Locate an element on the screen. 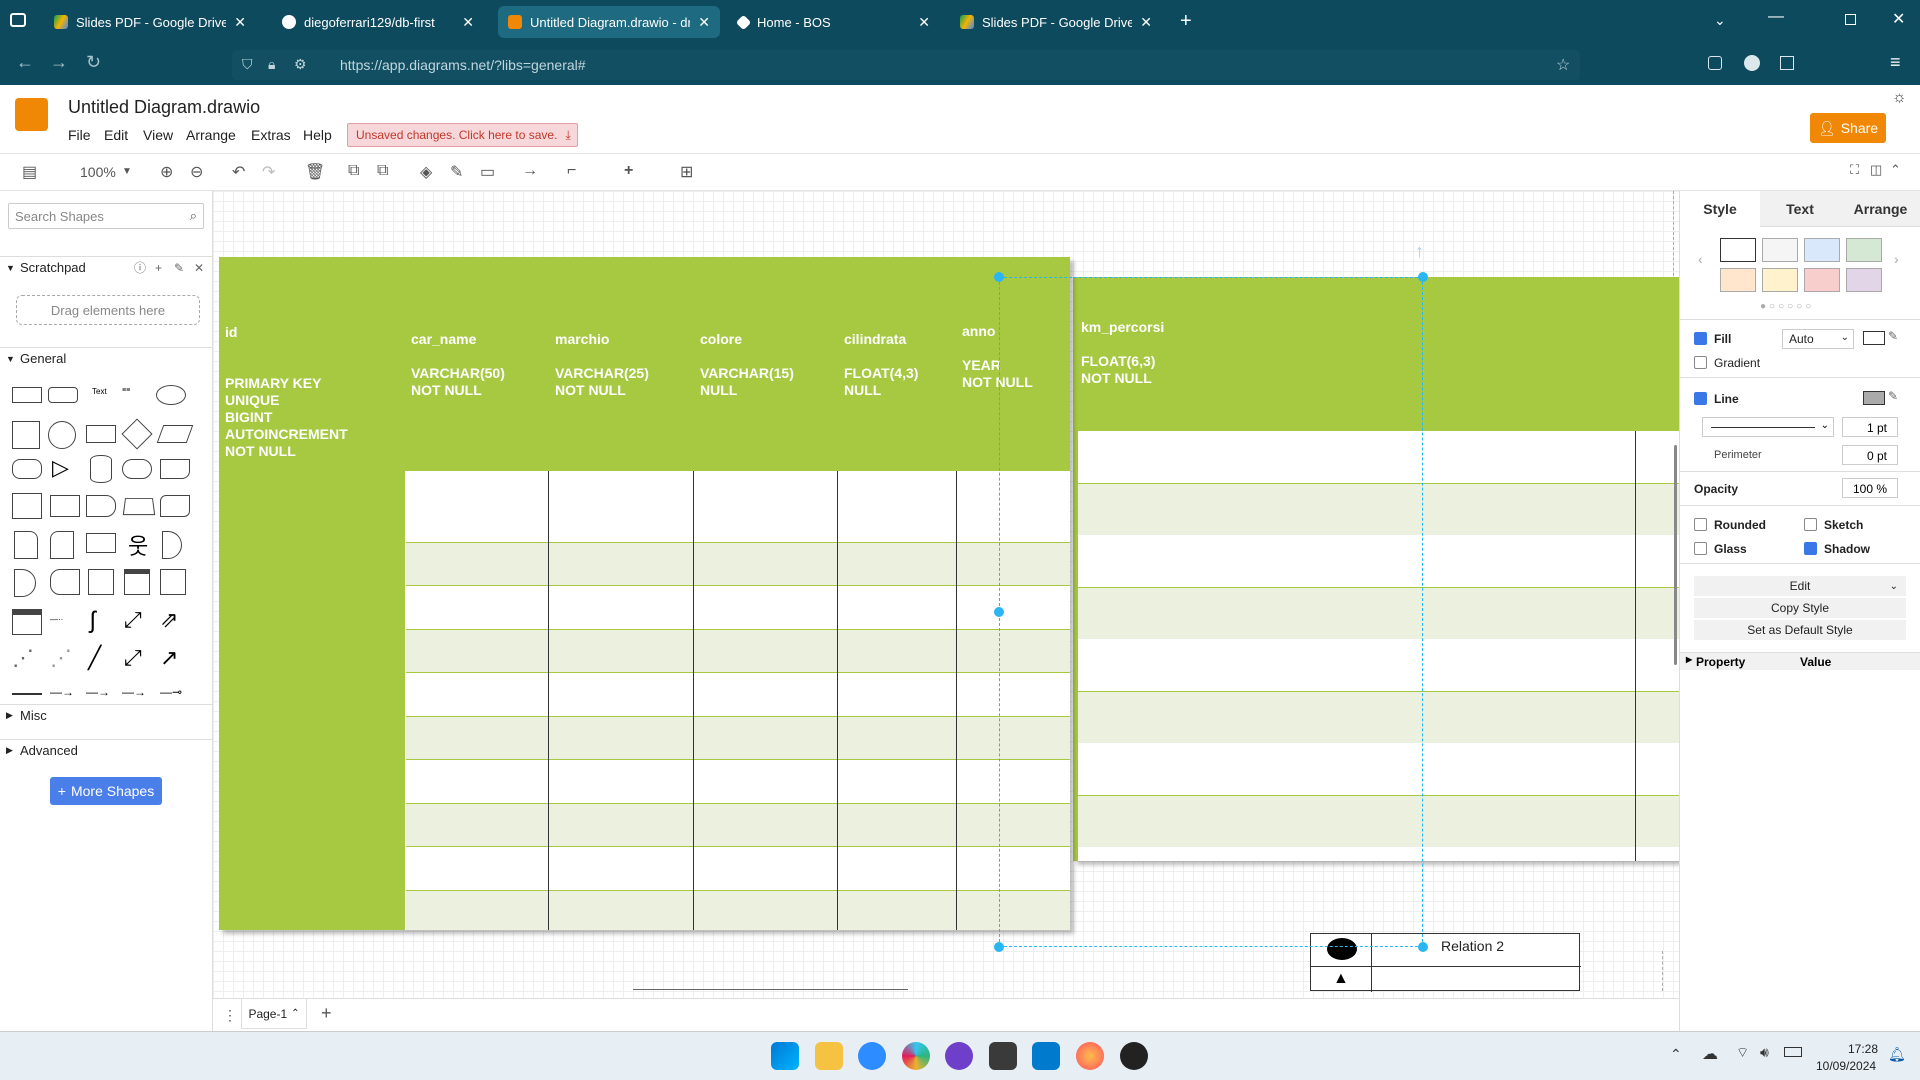  add-page-icon: + is located at coordinates (326, 1013).